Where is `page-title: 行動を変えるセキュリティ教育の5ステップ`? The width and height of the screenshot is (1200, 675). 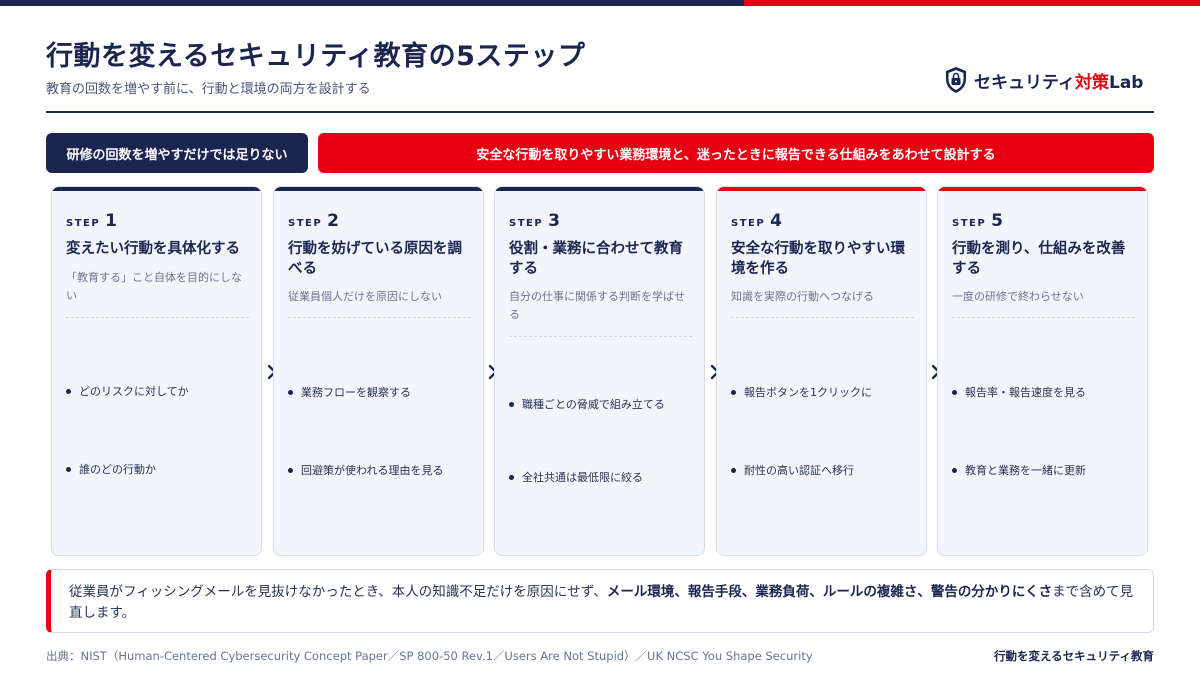 page-title: 行動を変えるセキュリティ教育の5ステップ is located at coordinates (316, 56).